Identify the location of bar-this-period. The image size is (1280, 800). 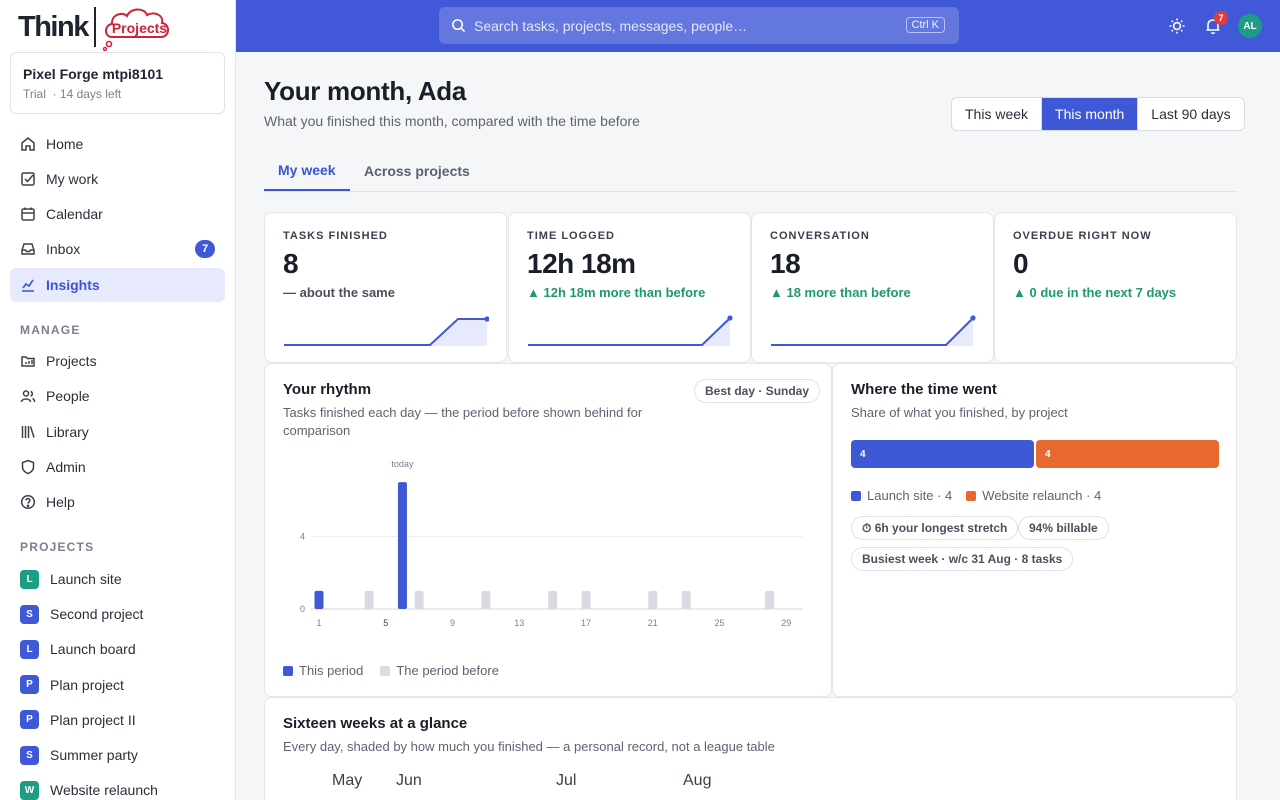
(319, 599).